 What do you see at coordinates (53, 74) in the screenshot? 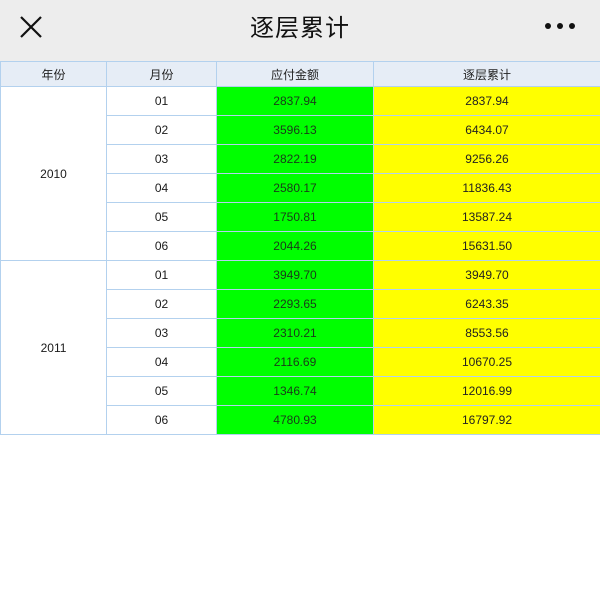
I see `header-year: 年份` at bounding box center [53, 74].